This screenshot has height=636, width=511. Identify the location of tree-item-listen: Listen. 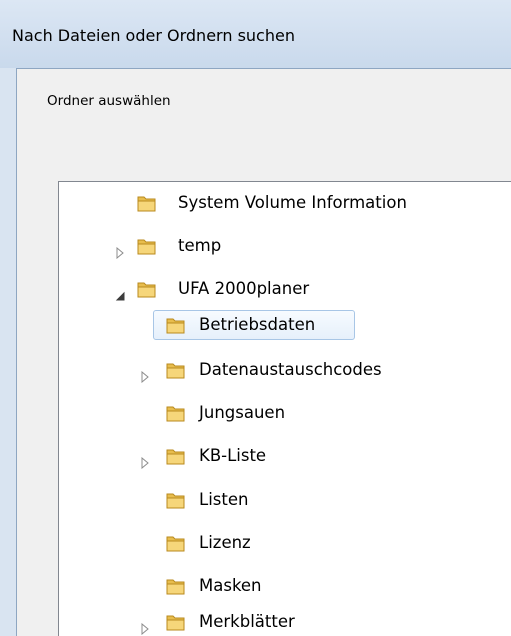
(285, 500).